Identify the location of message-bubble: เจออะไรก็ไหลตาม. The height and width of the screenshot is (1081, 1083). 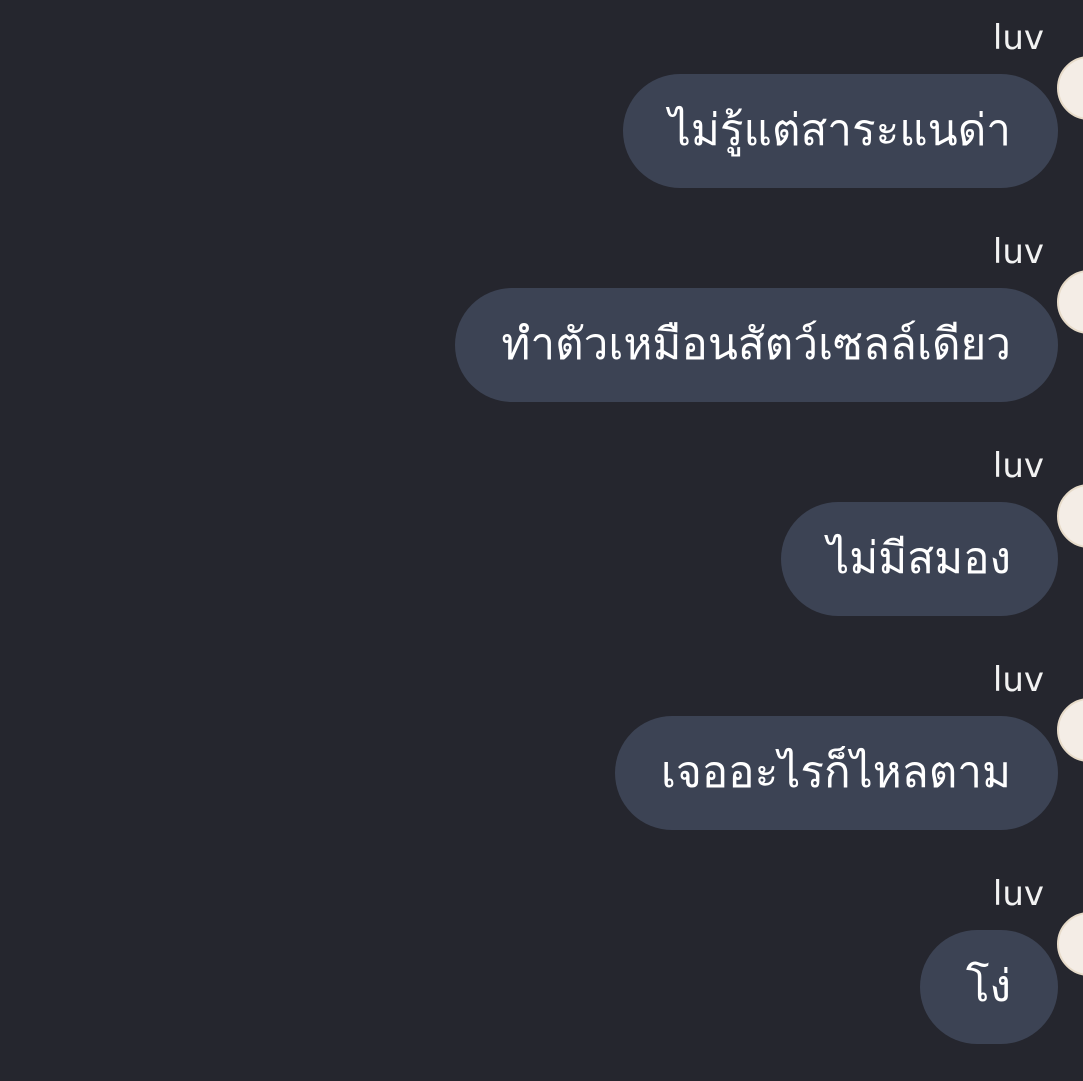
(836, 773).